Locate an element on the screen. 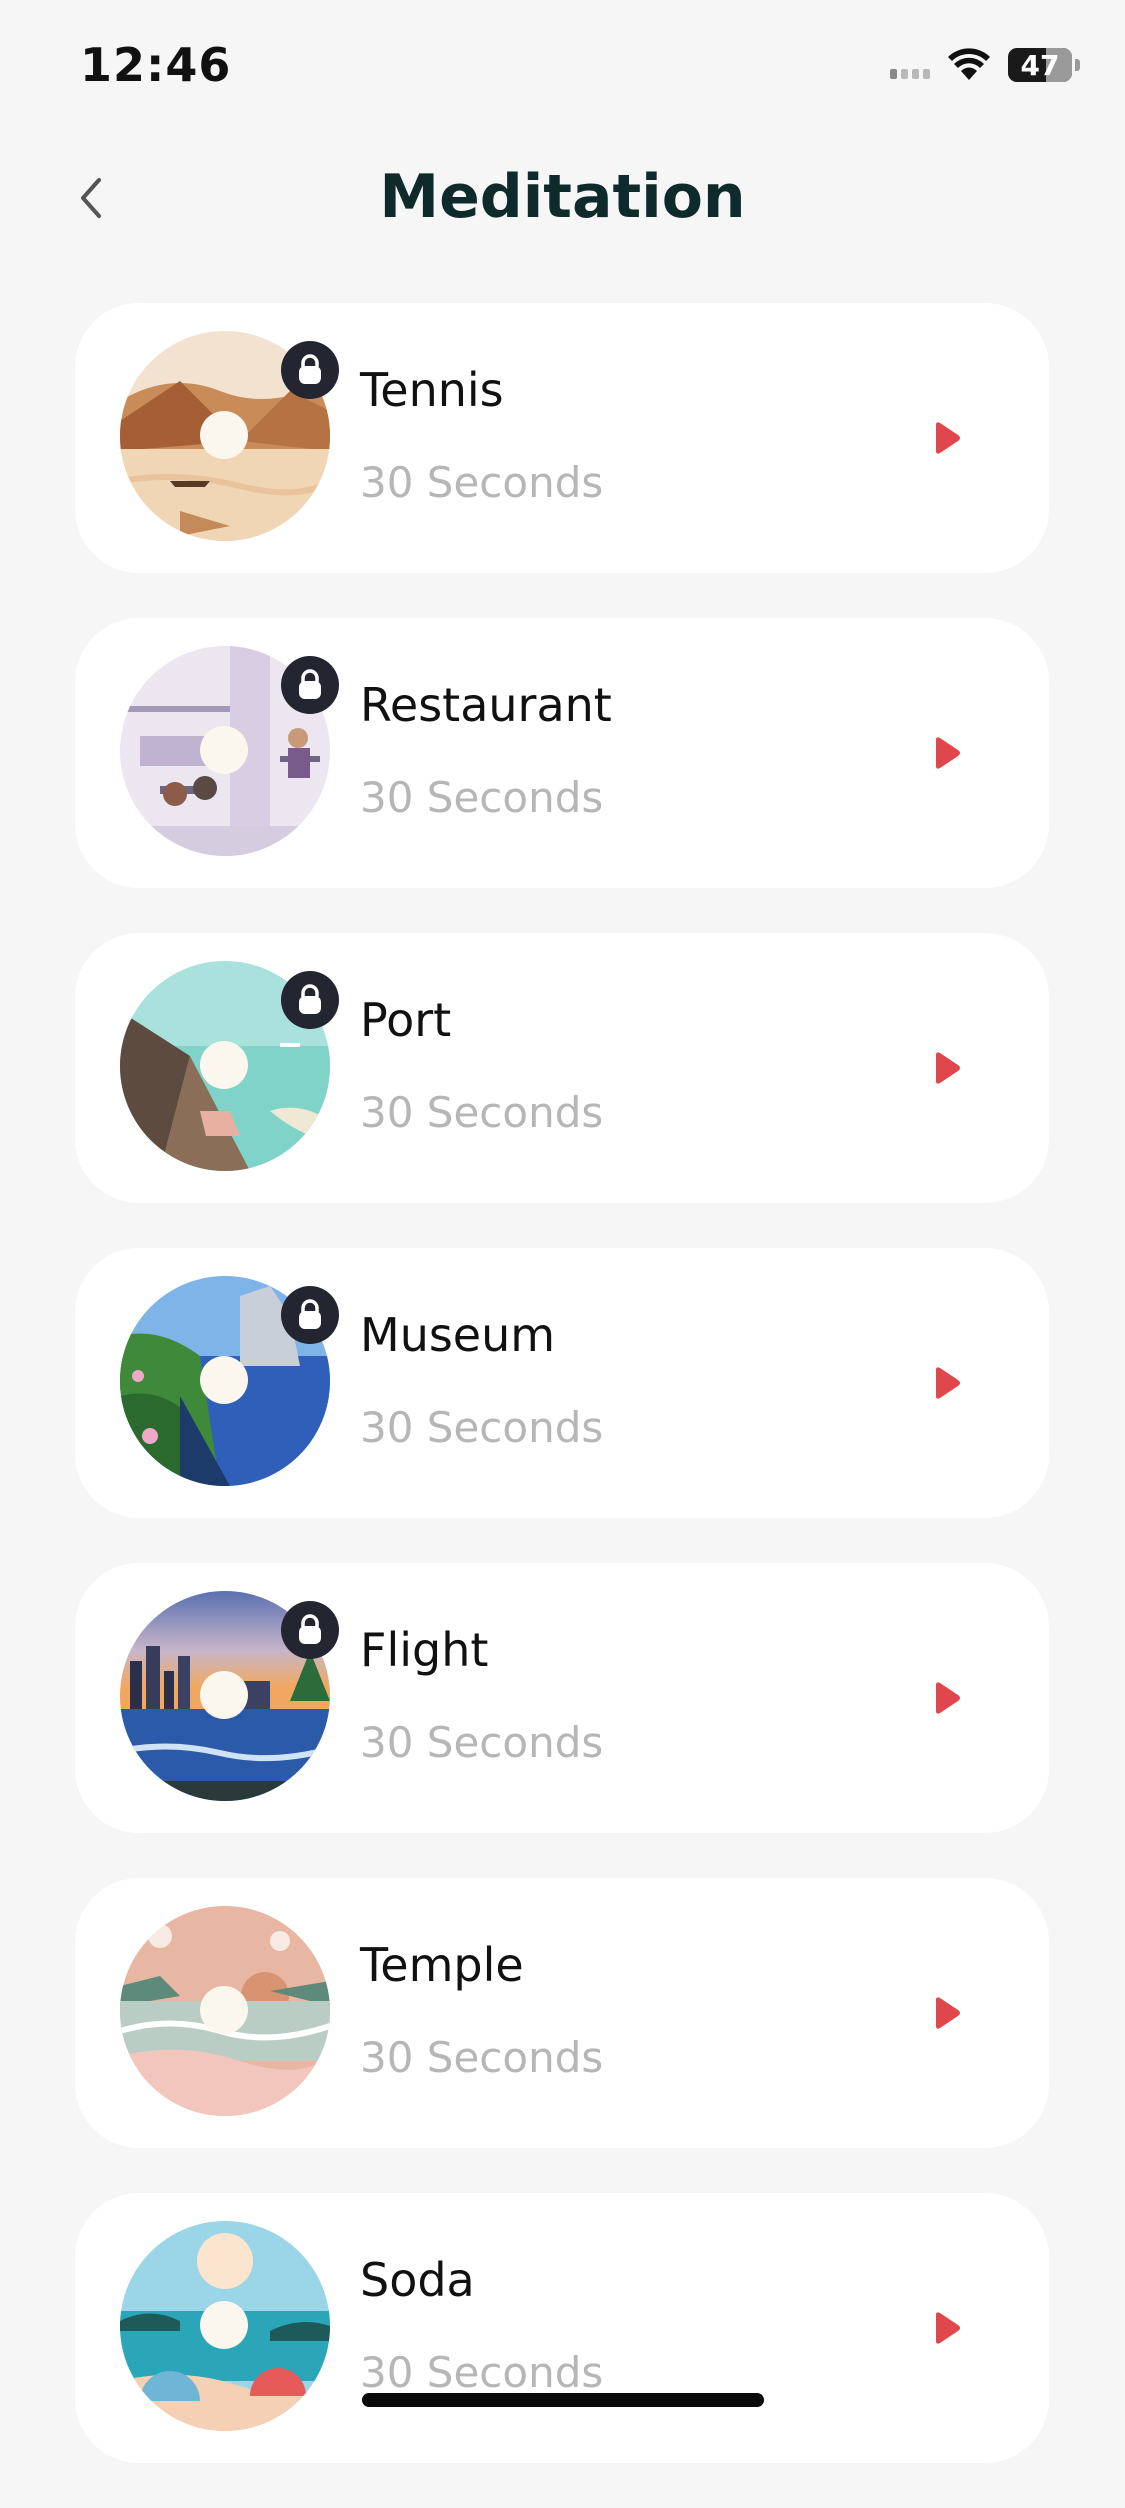 The height and width of the screenshot is (2508, 1125). page-title: Meditation is located at coordinates (562, 197).